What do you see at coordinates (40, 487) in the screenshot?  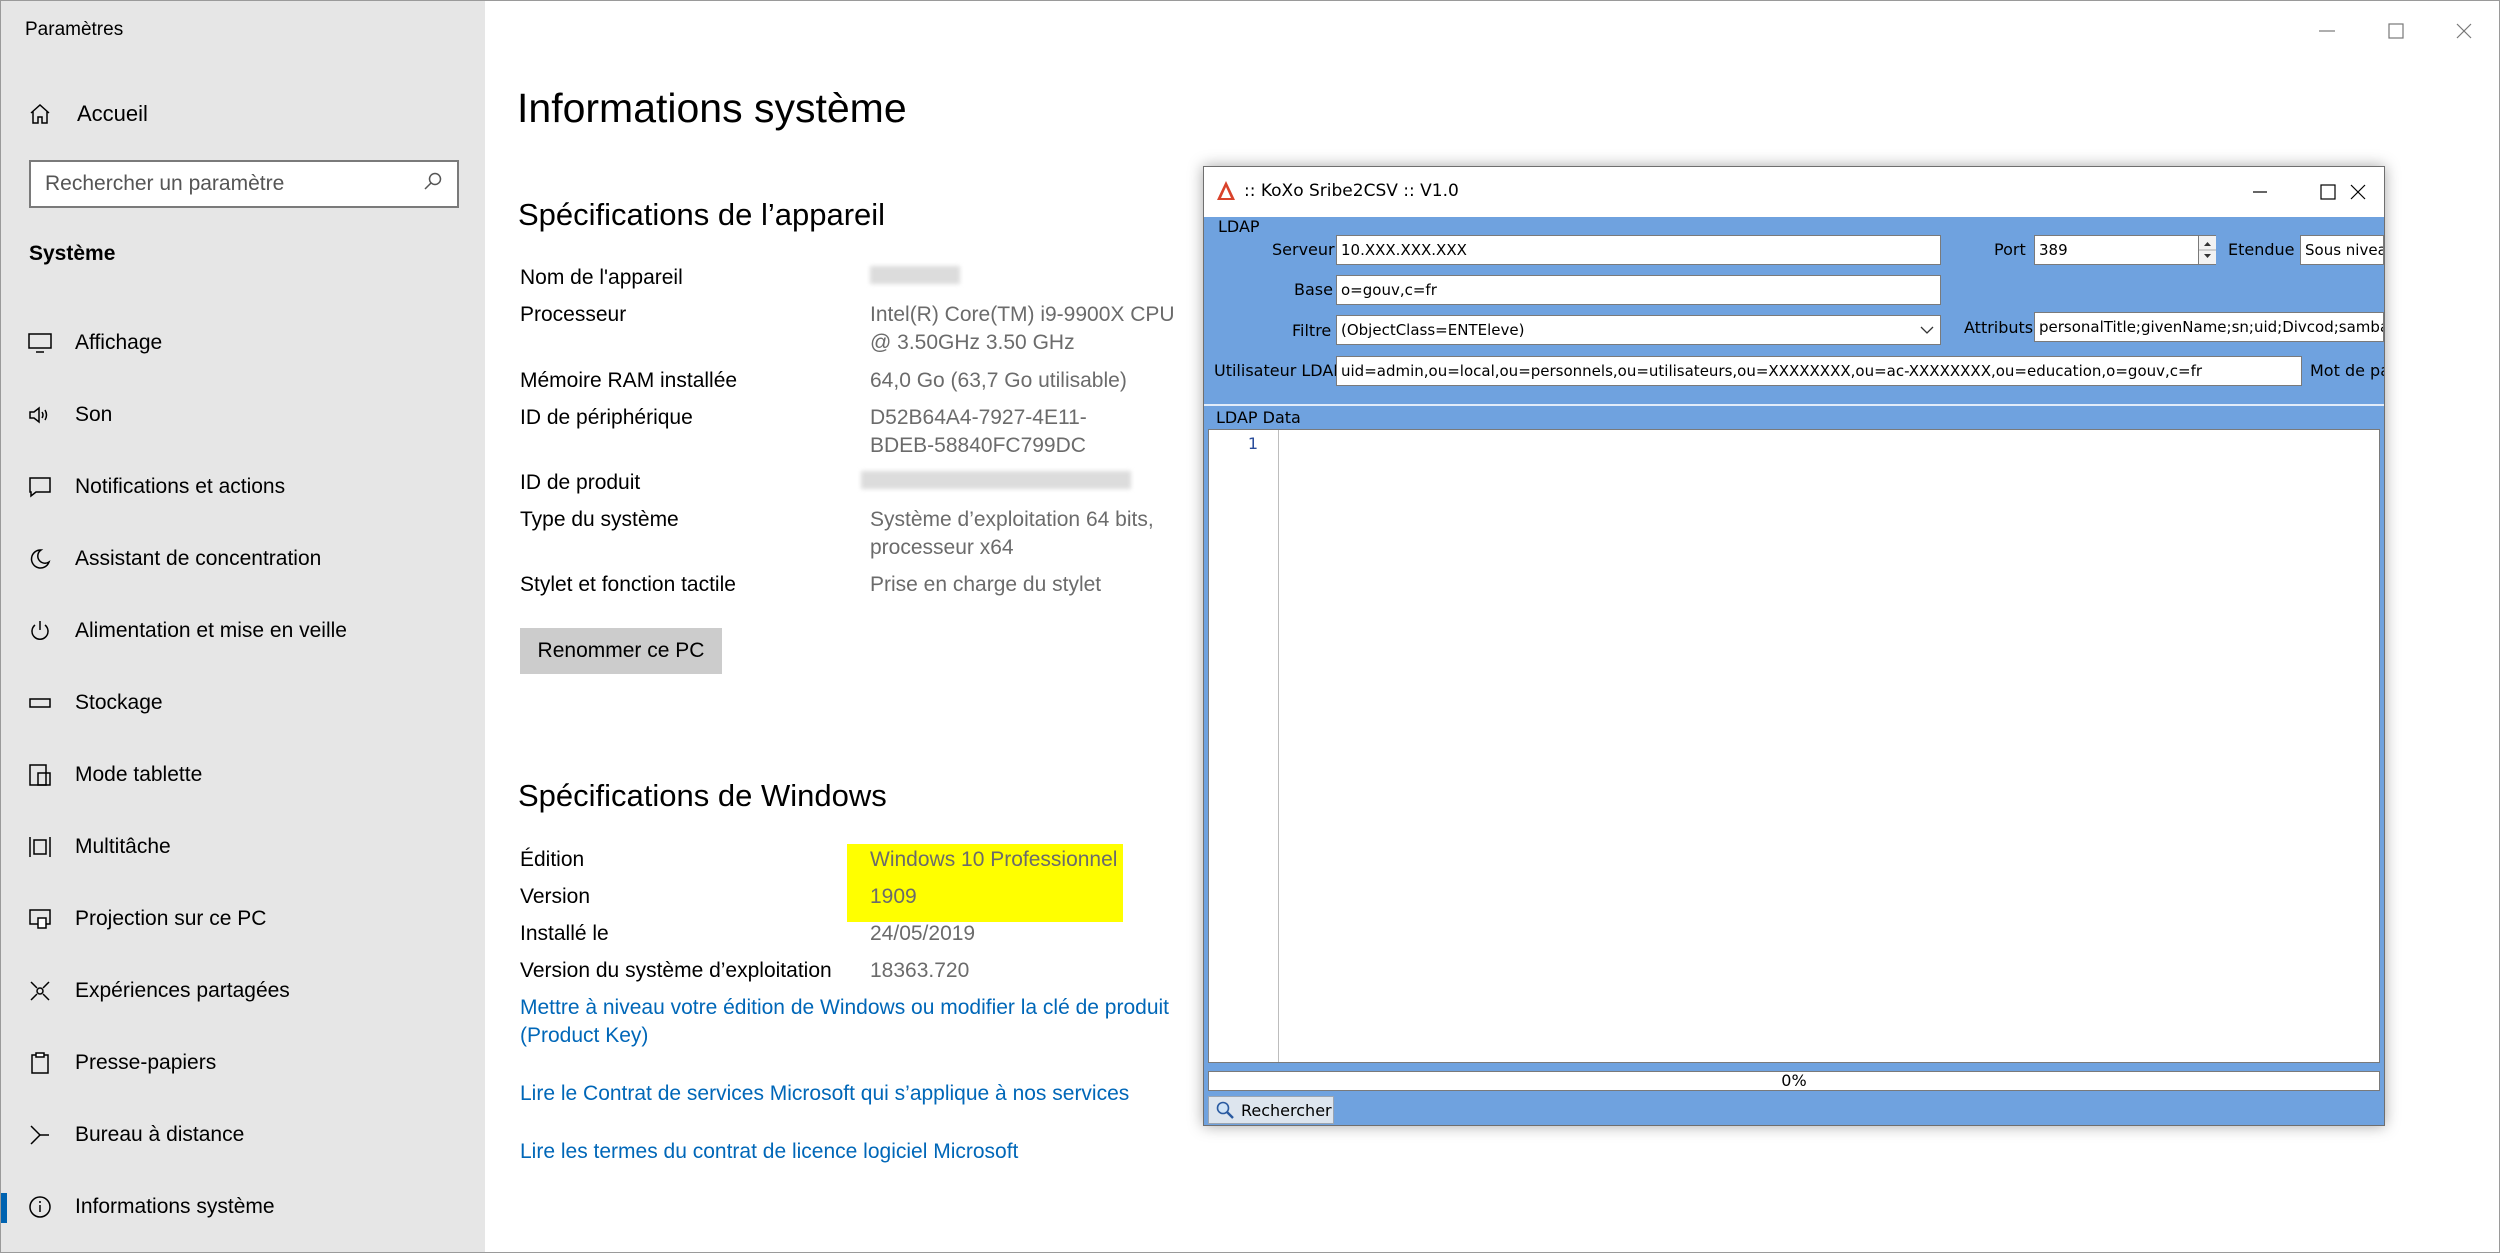 I see `notification-icon` at bounding box center [40, 487].